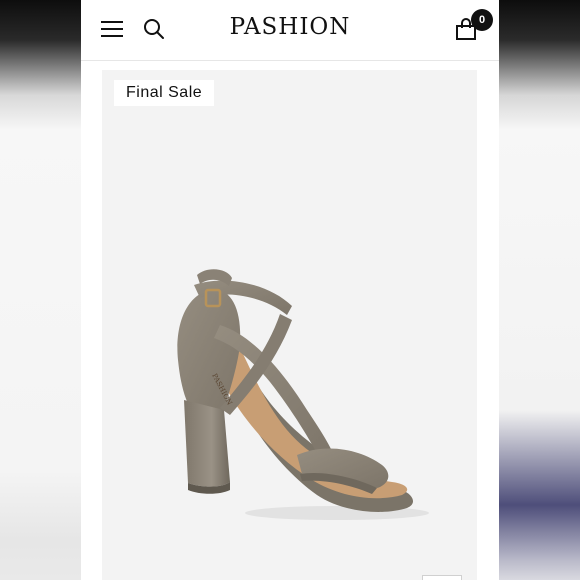 Image resolution: width=580 pixels, height=580 pixels. Describe the element at coordinates (539, 290) in the screenshot. I see `blurred-backdrop-right` at that location.